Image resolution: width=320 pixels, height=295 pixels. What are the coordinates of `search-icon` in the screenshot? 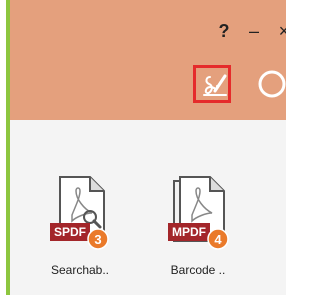 It's located at (272, 84).